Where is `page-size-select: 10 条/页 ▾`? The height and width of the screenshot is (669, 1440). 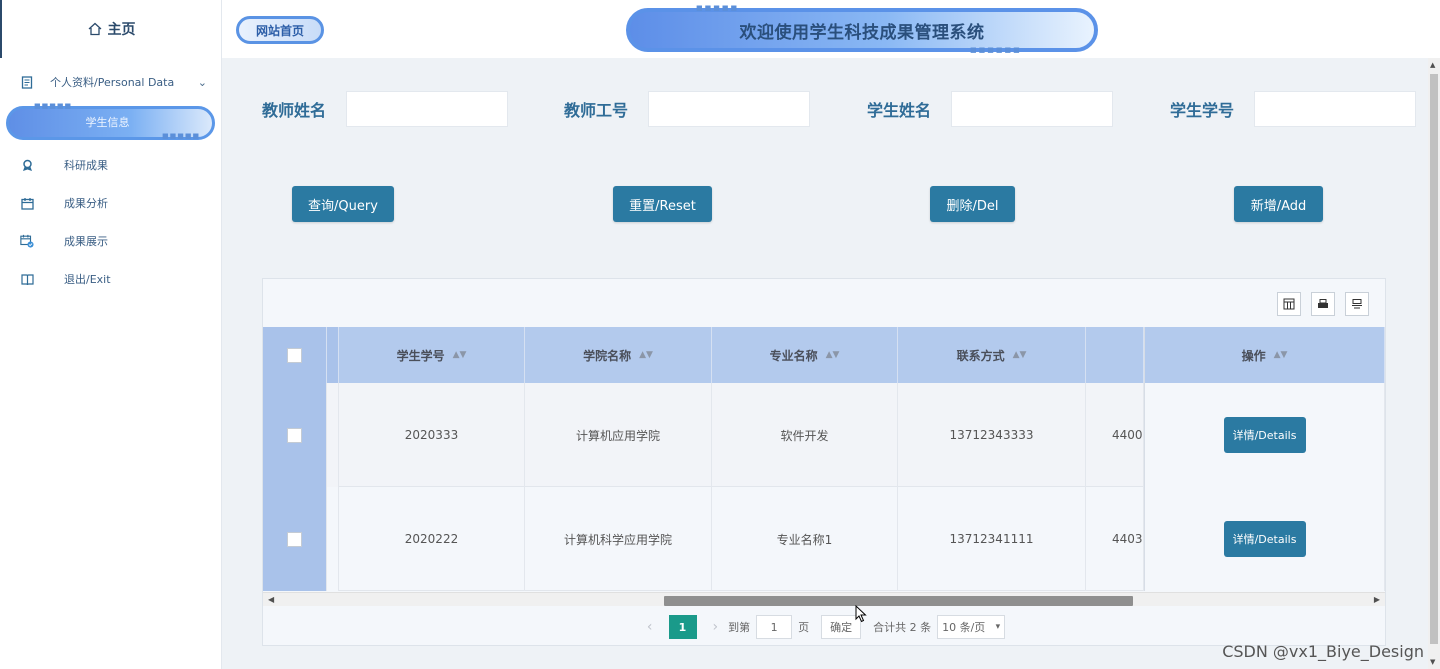 page-size-select: 10 条/页 ▾ is located at coordinates (971, 627).